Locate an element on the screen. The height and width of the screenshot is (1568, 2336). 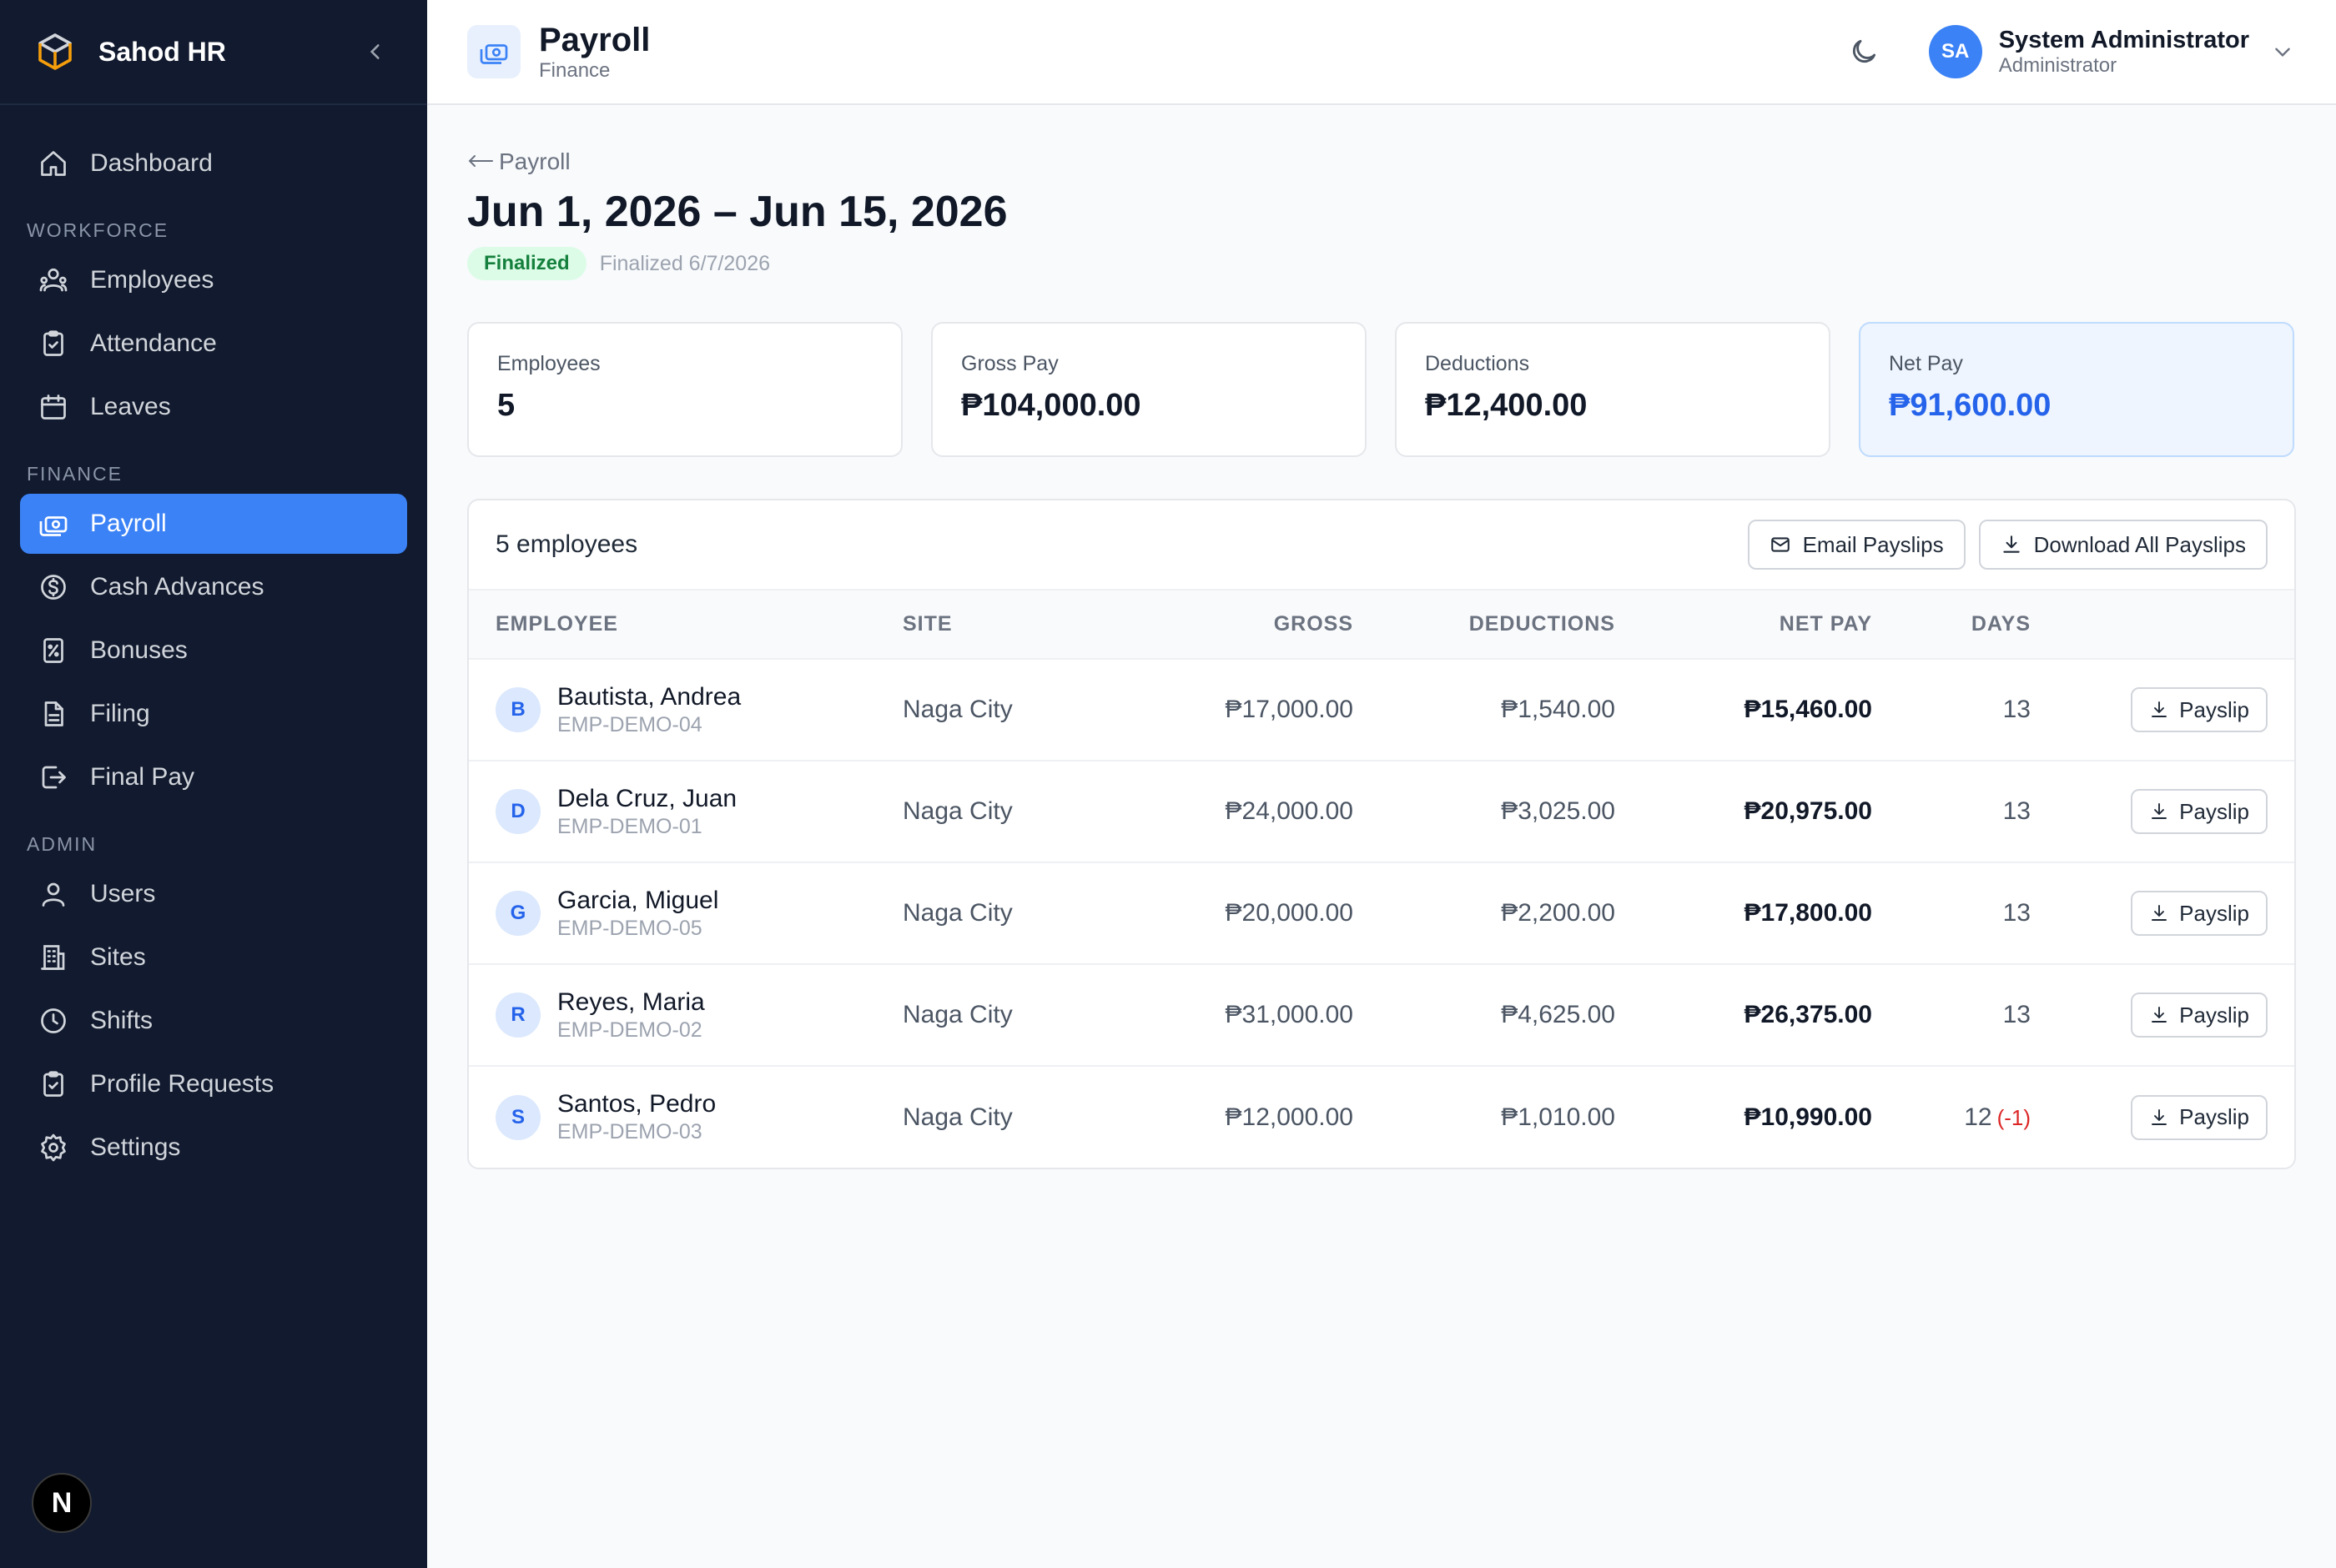
header-titles: Payroll Finance is located at coordinates (1189, 52).